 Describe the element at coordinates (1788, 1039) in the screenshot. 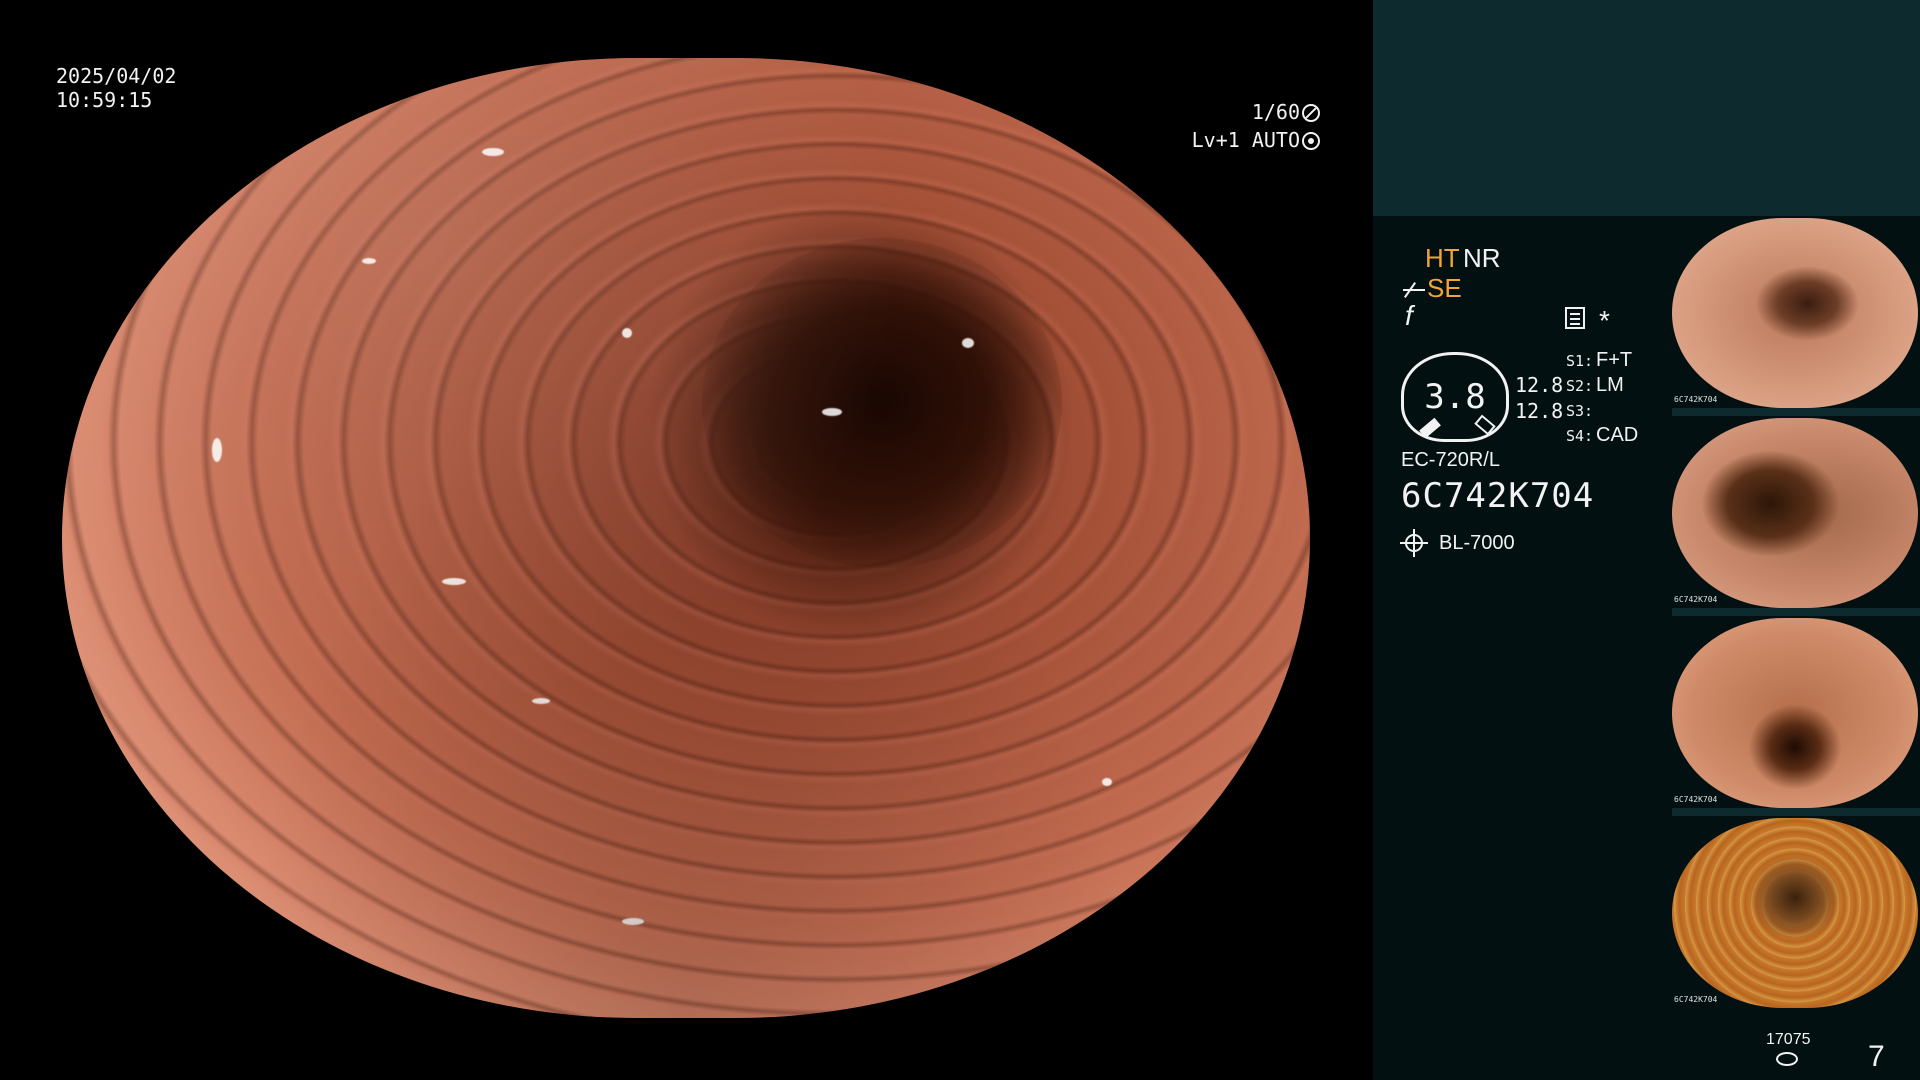

I see `image-counter: 17075` at that location.